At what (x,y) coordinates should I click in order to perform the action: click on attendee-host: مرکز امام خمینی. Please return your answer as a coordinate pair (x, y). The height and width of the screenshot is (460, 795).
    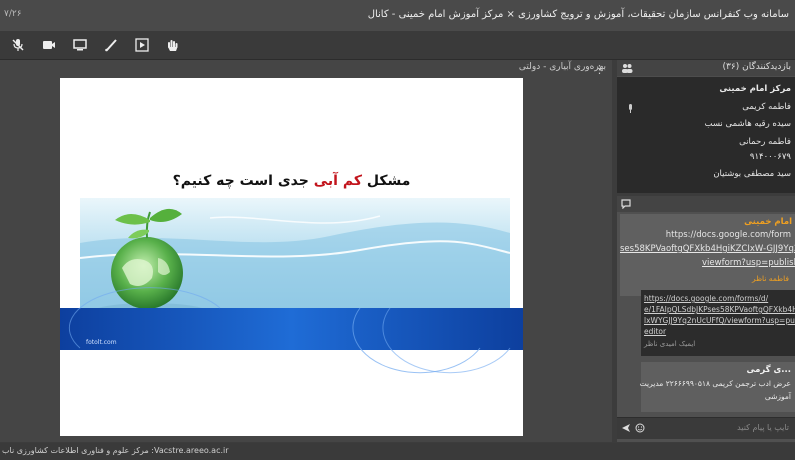
    Looking at the image, I should click on (755, 89).